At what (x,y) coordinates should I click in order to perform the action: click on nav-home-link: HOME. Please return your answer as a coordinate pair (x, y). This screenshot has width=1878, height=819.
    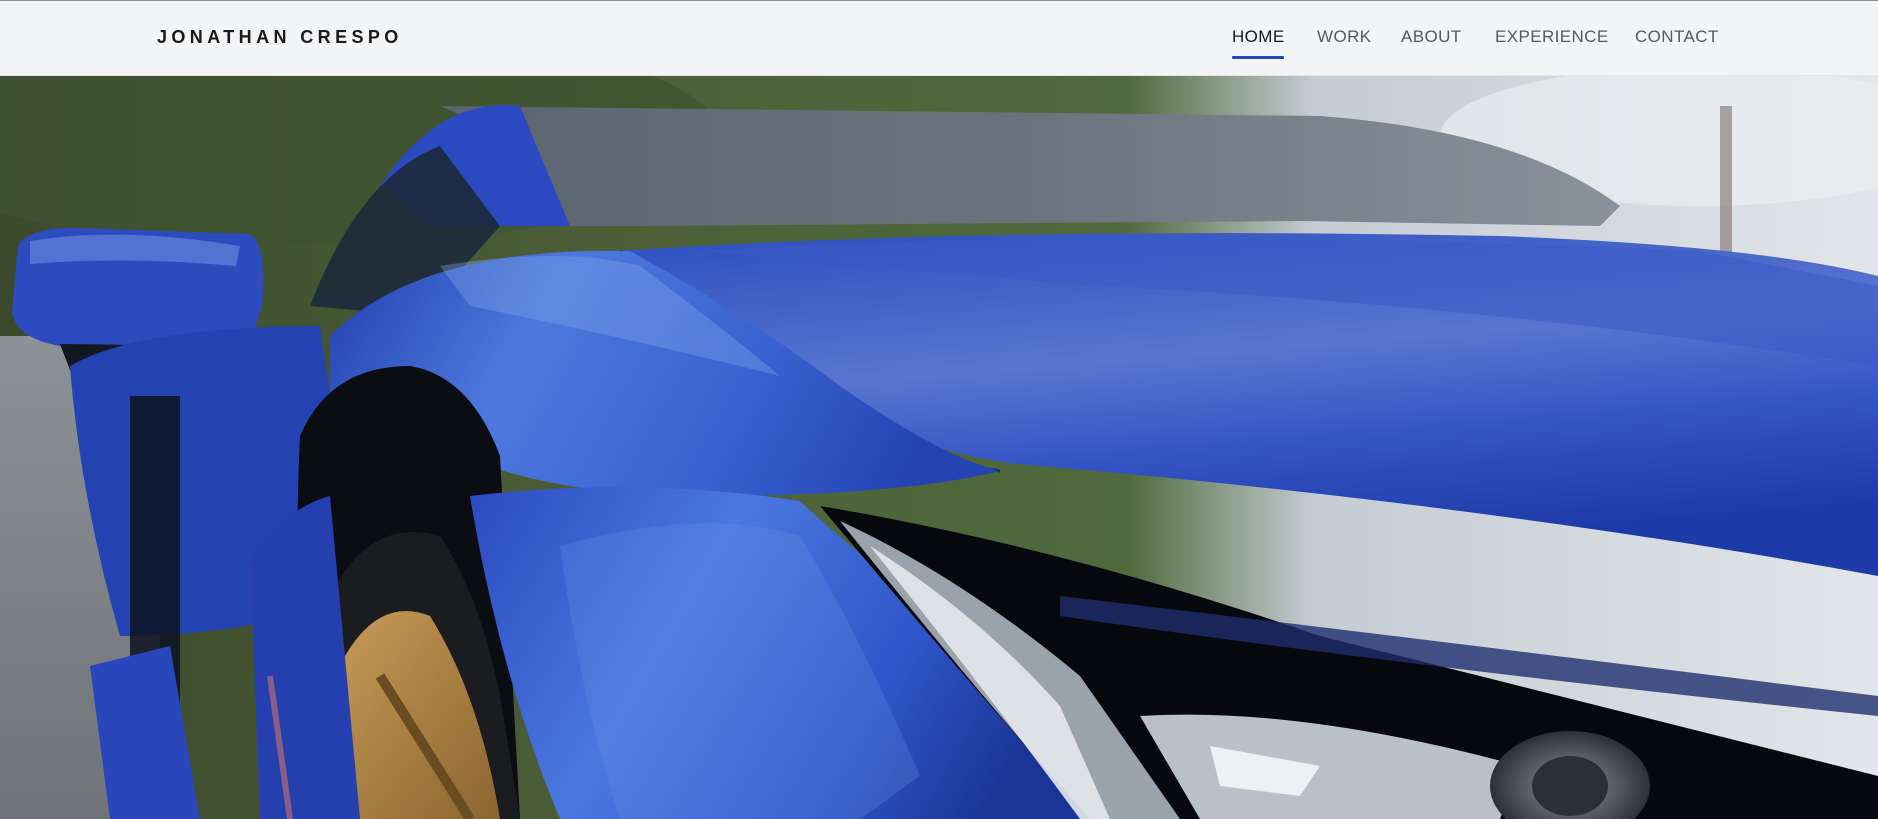
    Looking at the image, I should click on (1258, 37).